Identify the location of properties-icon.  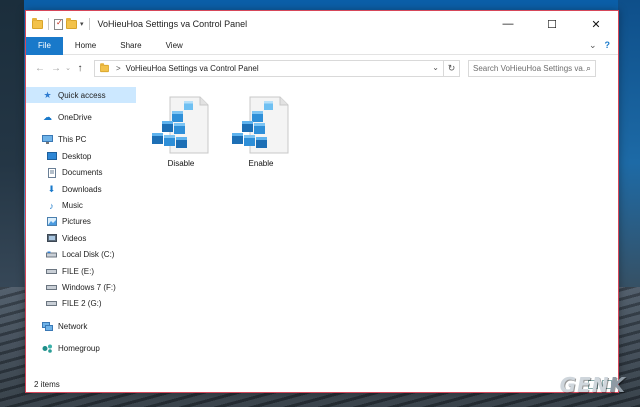
(58, 24).